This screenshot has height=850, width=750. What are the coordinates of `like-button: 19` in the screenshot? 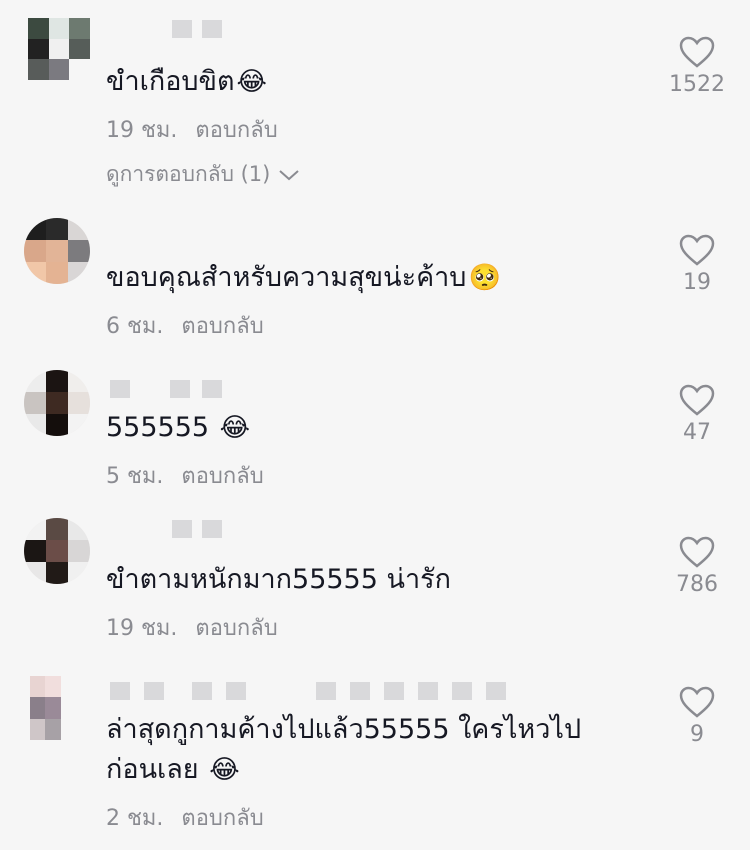 It's located at (697, 264).